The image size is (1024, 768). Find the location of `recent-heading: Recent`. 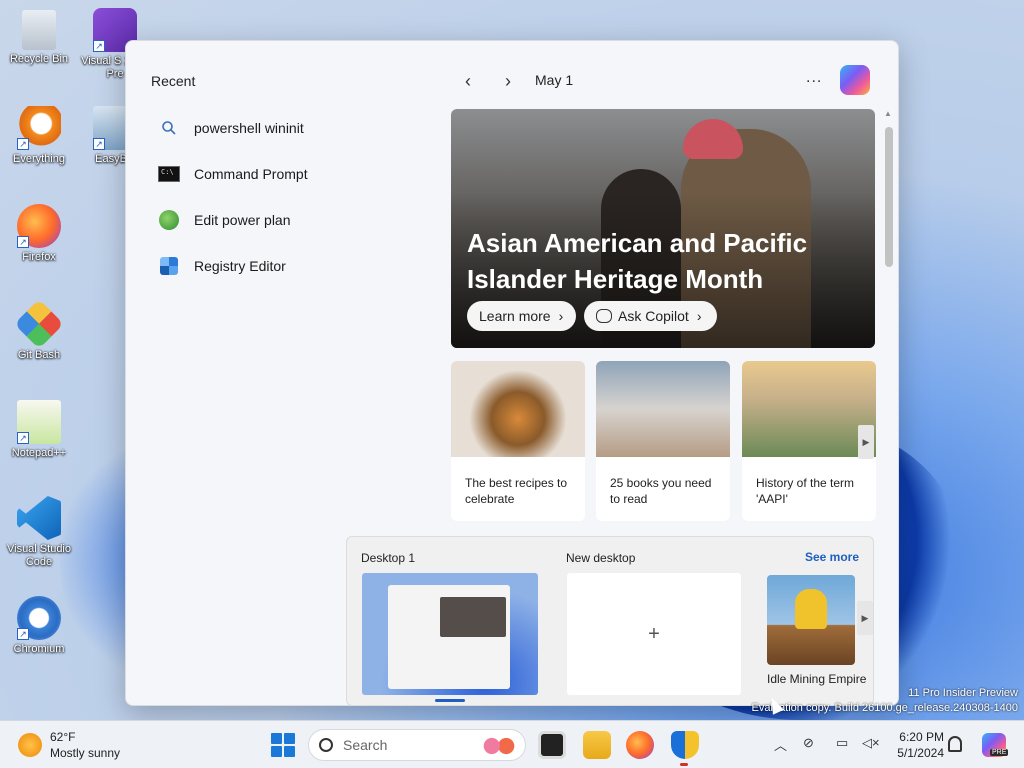

recent-heading: Recent is located at coordinates (173, 81).